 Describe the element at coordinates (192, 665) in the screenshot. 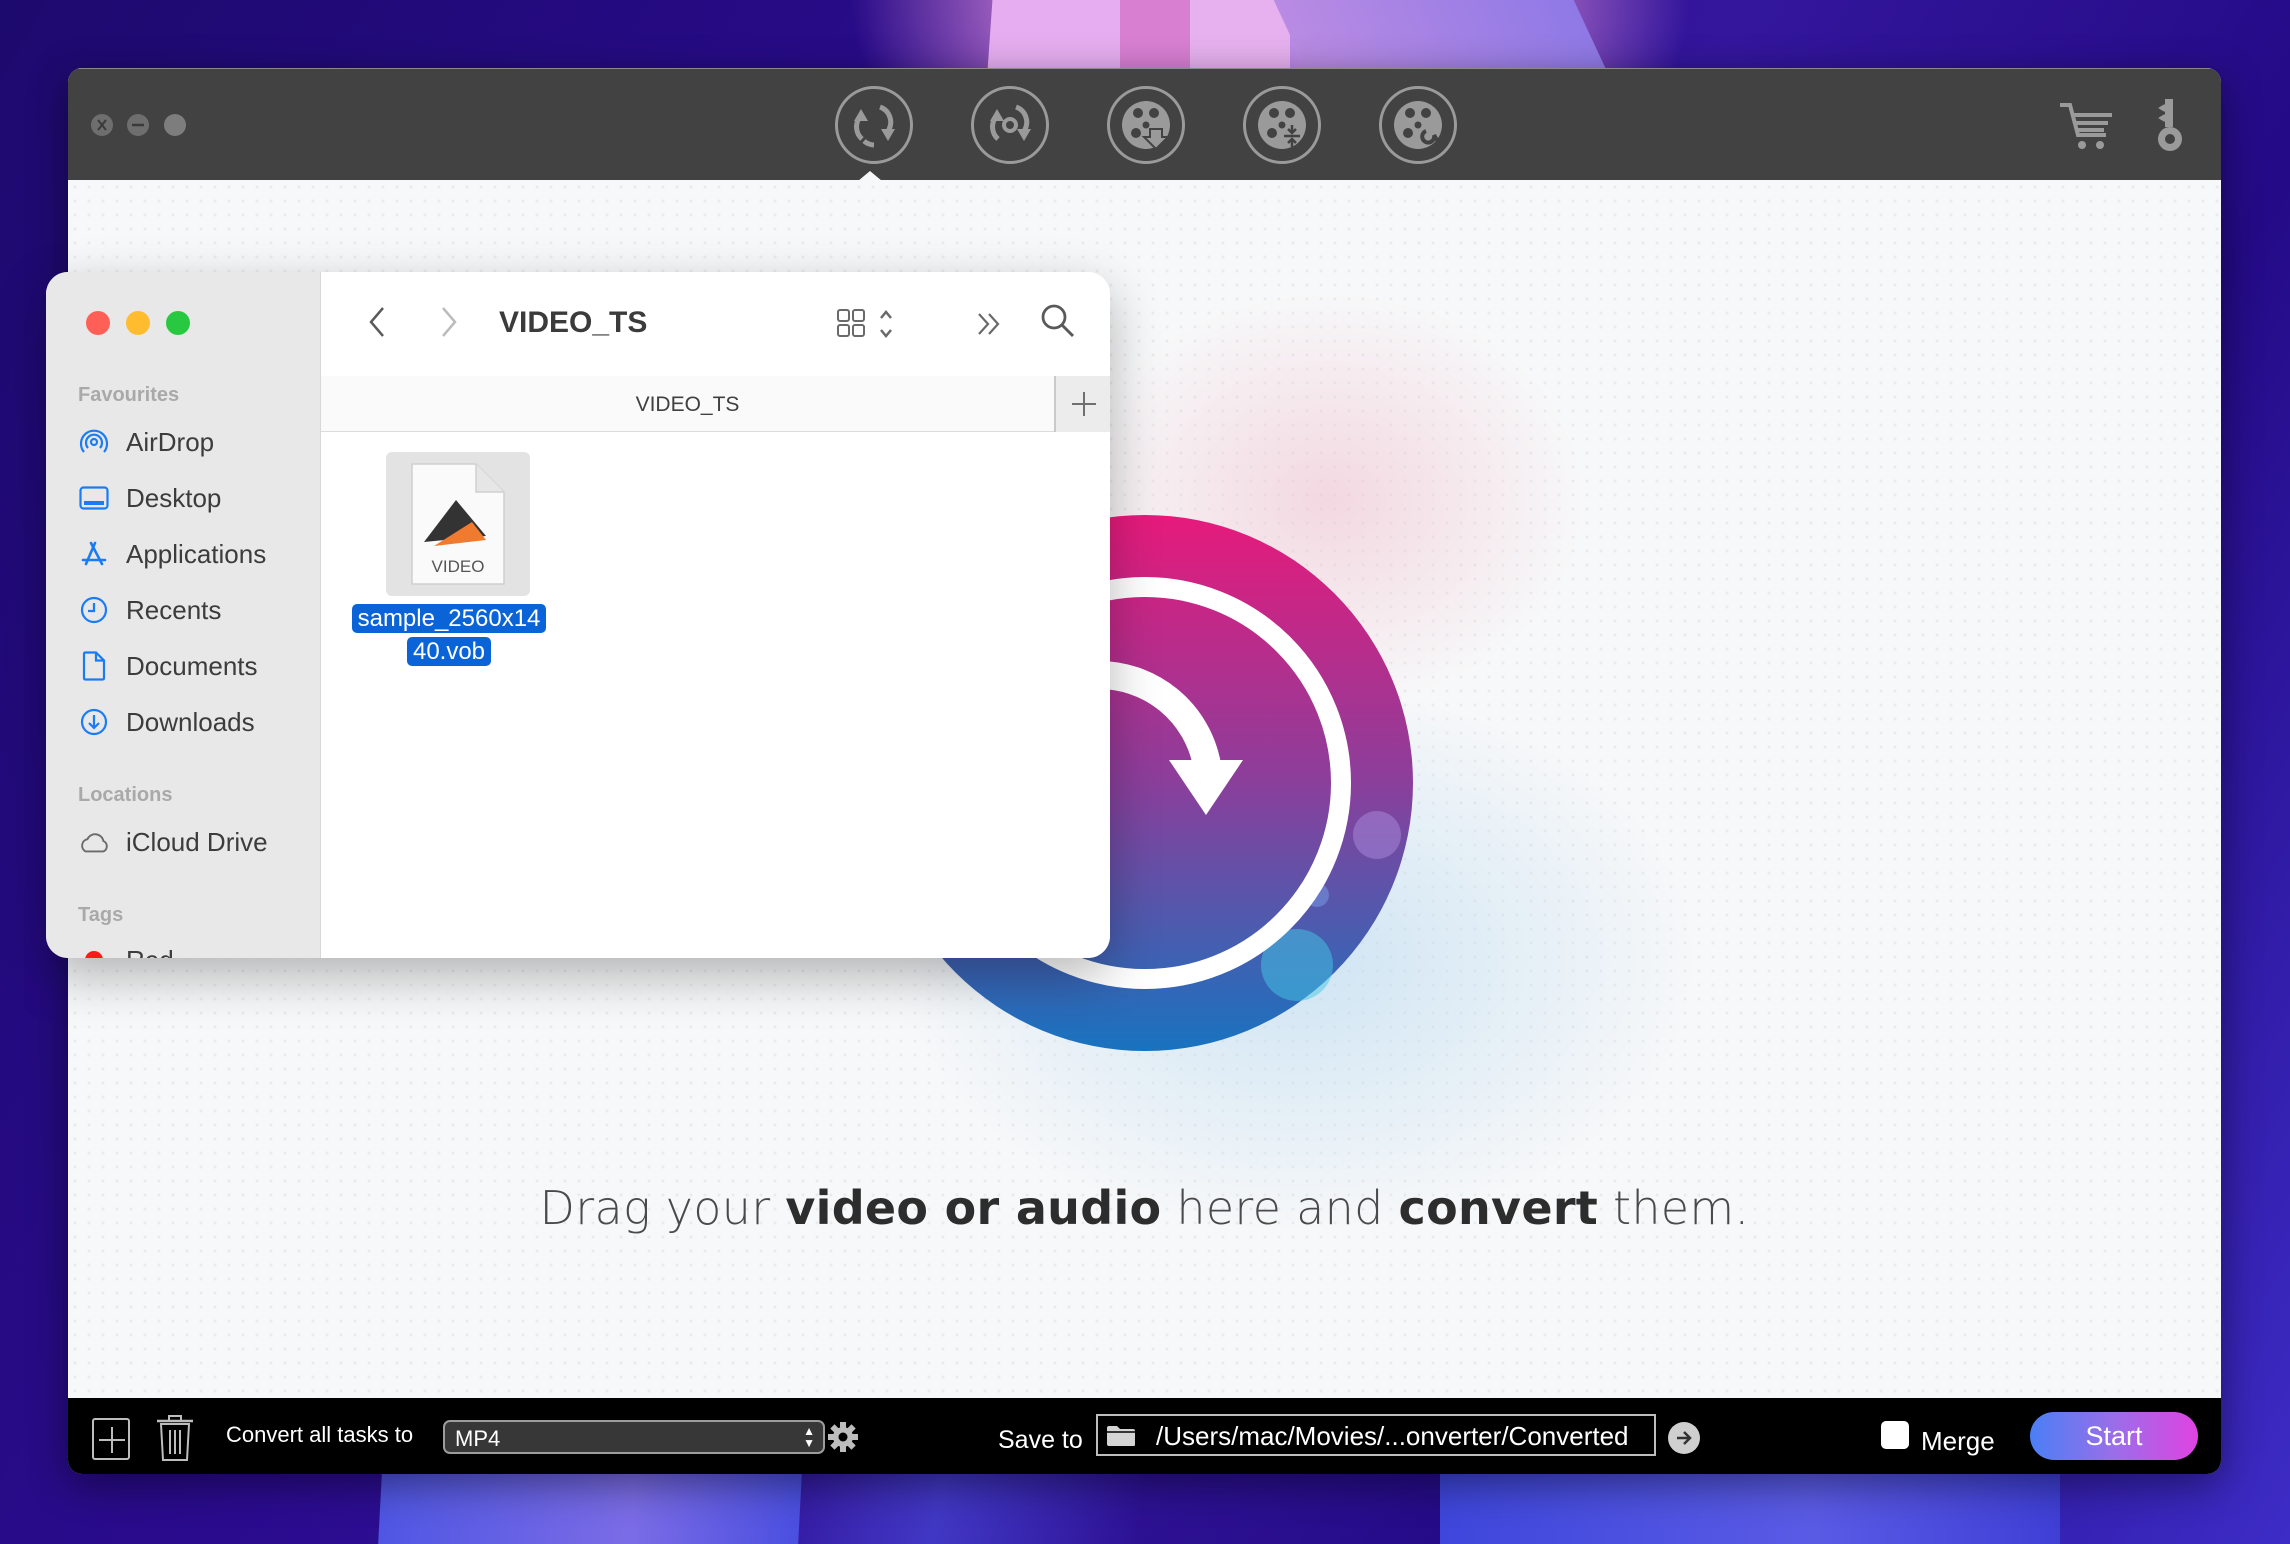

I see `sidebar-item-label: Documents` at that location.